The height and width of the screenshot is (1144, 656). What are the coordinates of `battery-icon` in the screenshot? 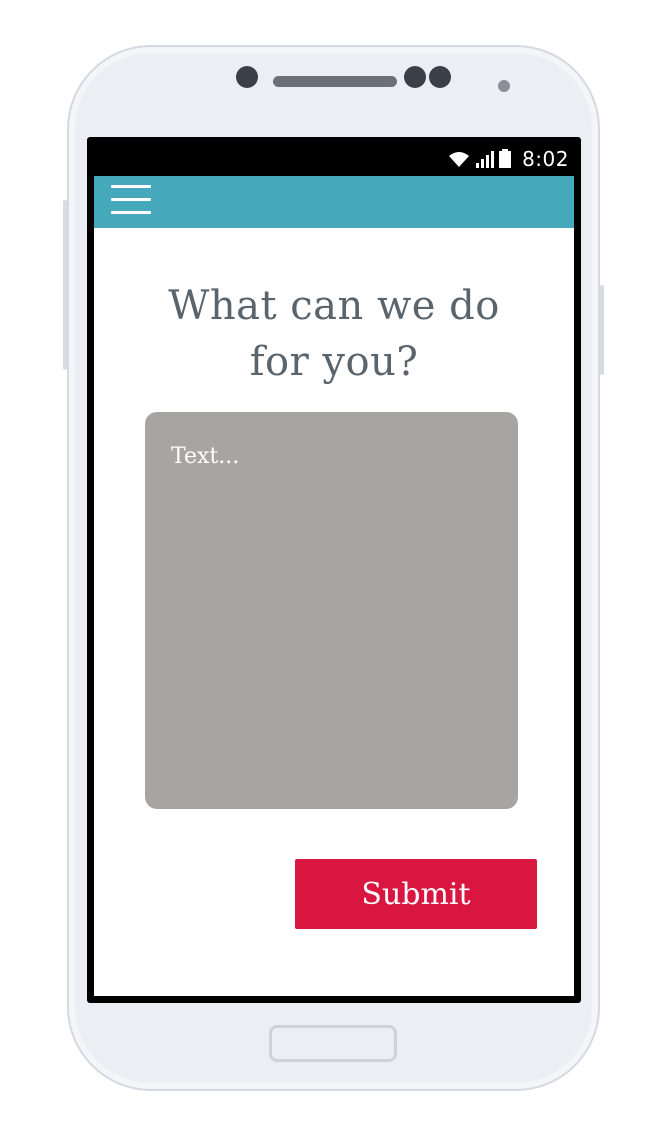 It's located at (505, 158).